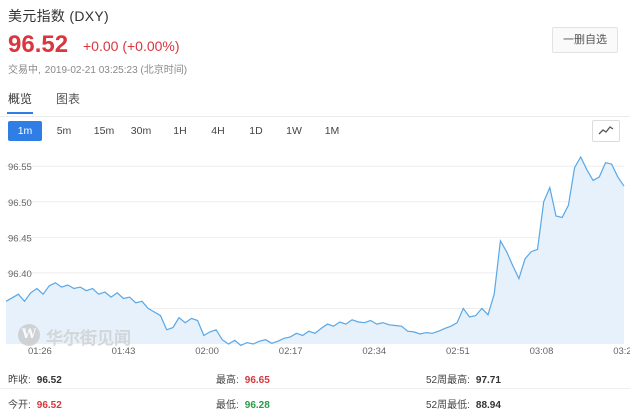 Image resolution: width=630 pixels, height=419 pixels. What do you see at coordinates (64, 131) in the screenshot?
I see `period-5m: 5m` at bounding box center [64, 131].